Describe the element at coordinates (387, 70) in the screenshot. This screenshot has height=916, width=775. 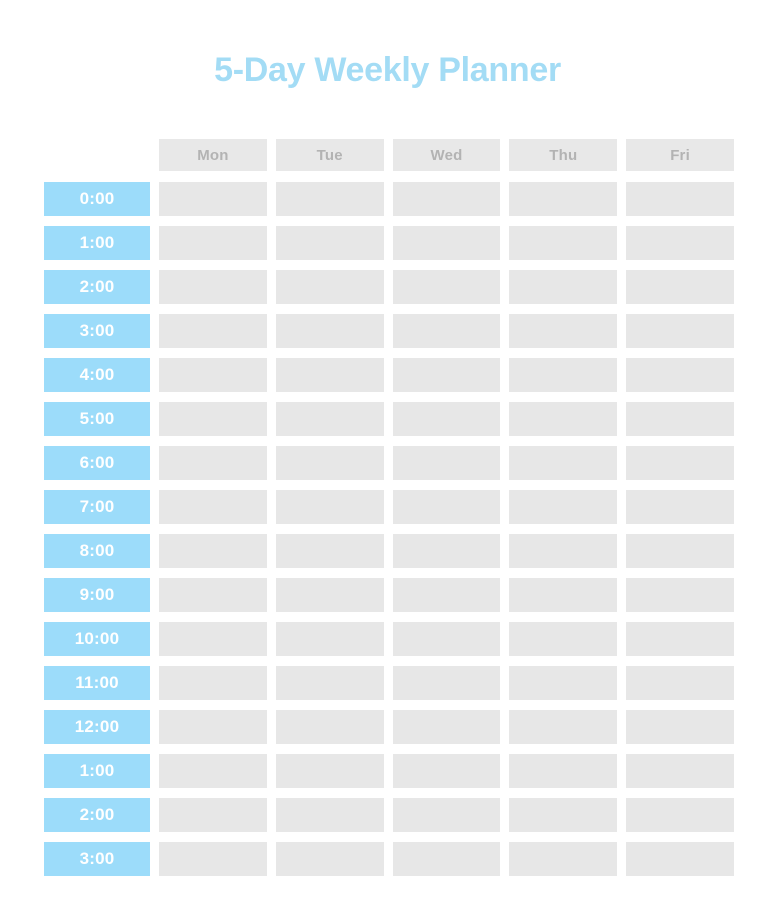
I see `page-title: 5-Day Weekly Planner` at that location.